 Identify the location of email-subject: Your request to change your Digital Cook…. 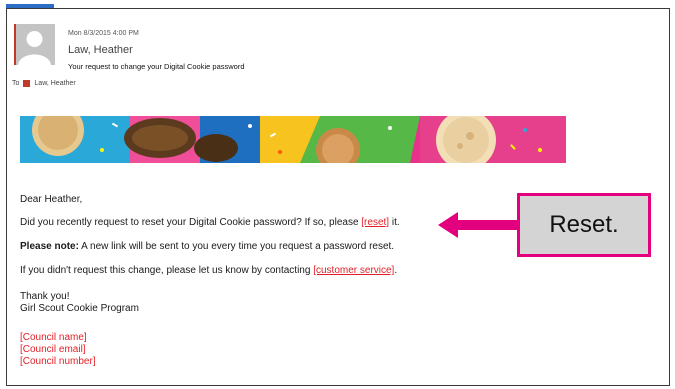
(156, 66).